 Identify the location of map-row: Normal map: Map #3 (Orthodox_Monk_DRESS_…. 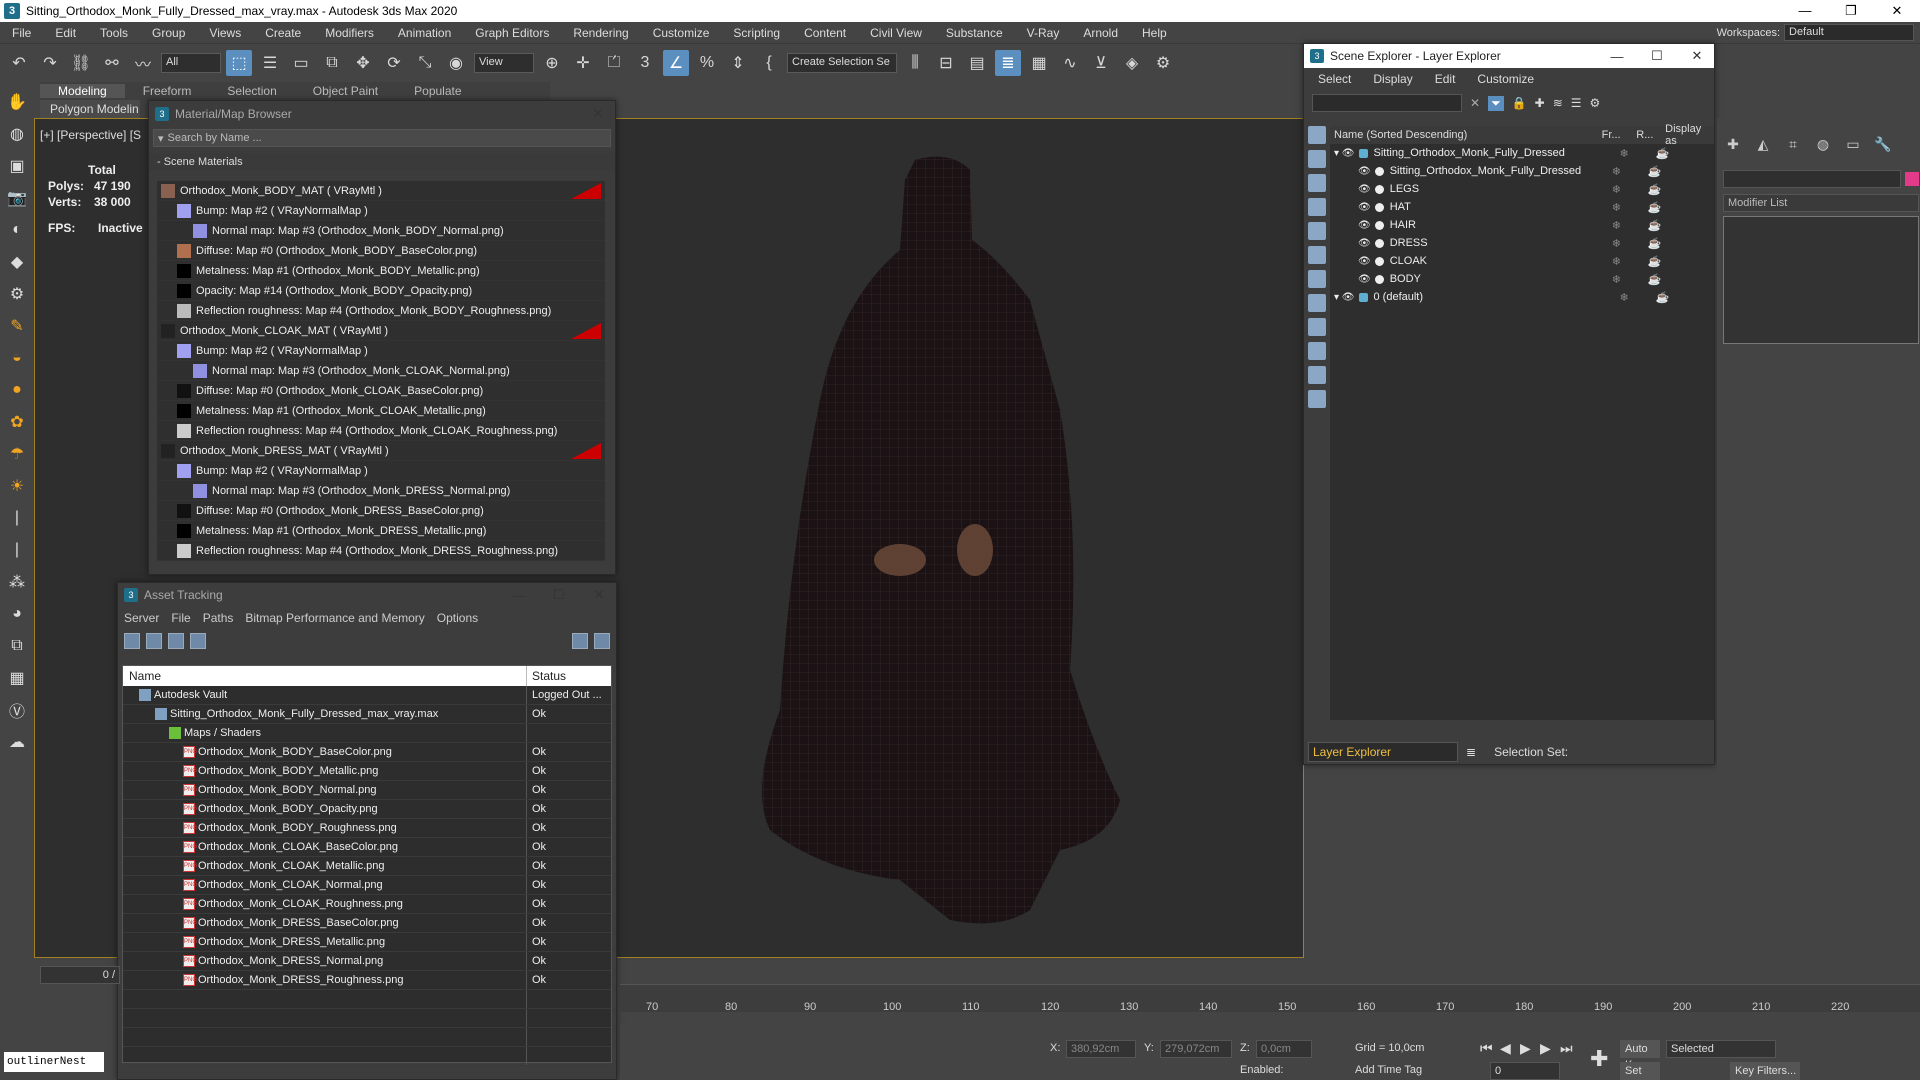
(381, 491).